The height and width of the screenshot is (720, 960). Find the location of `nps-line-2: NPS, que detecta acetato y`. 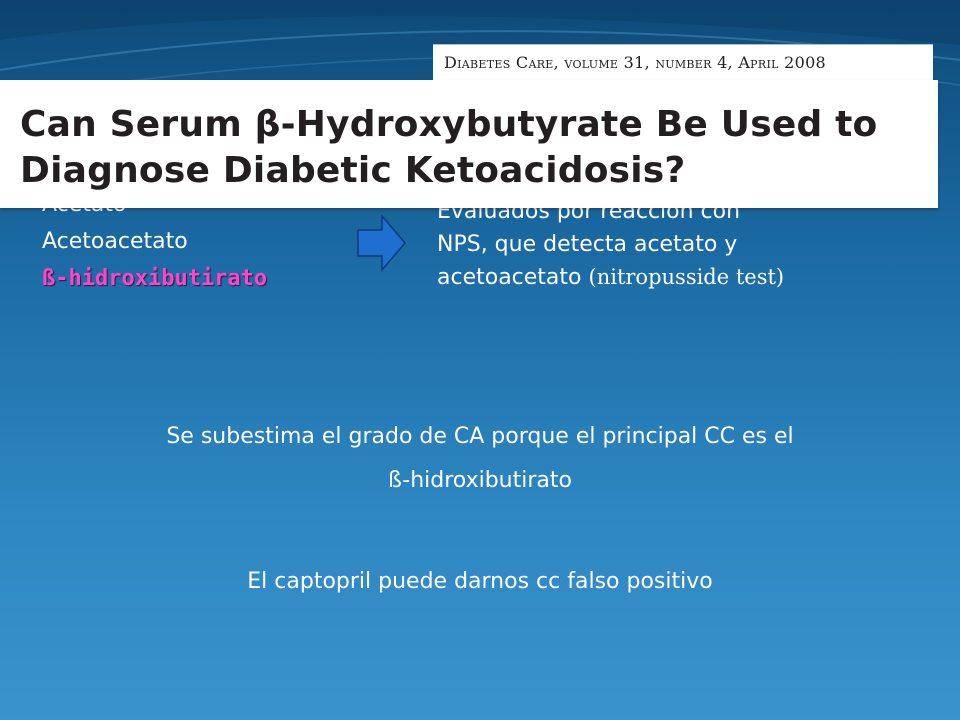

nps-line-2: NPS, que detecta acetato y is located at coordinates (587, 244).